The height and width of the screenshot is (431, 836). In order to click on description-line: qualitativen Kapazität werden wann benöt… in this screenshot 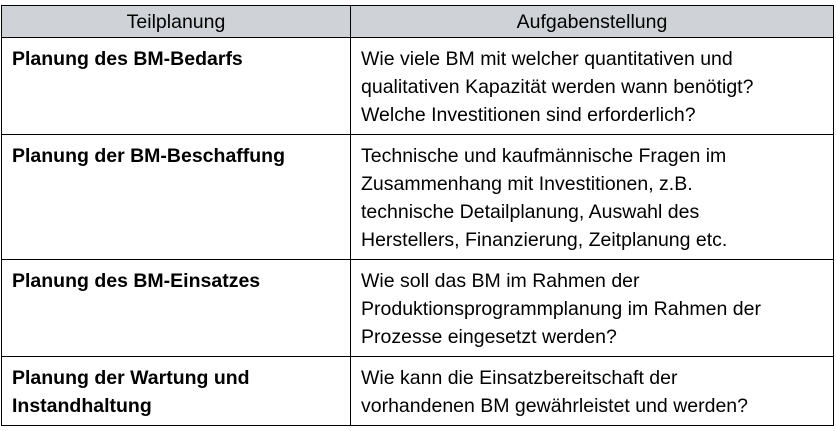, I will do `click(557, 87)`.